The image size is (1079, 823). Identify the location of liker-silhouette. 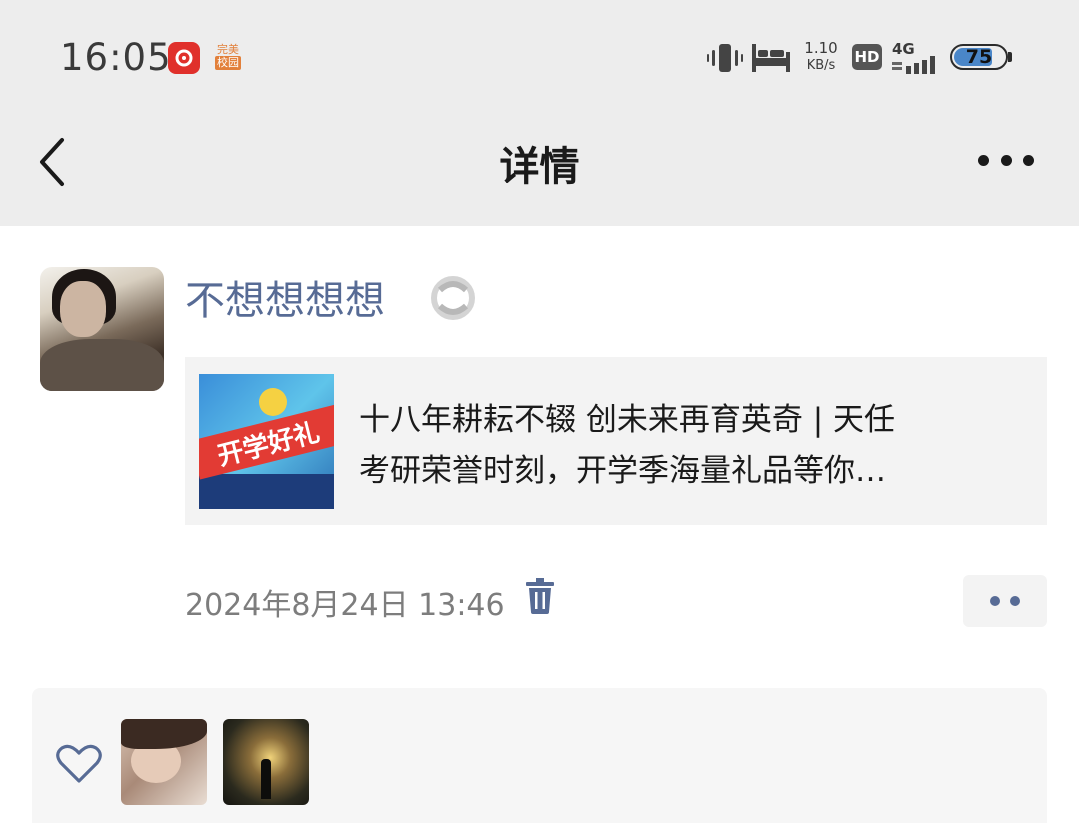
(266, 779).